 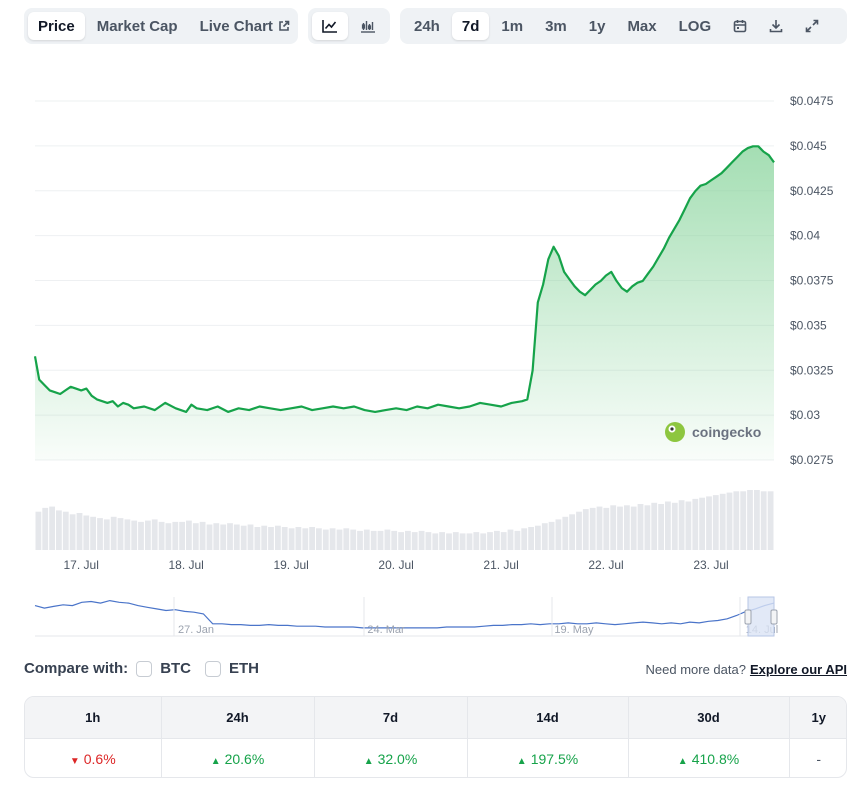 I want to click on range-group: 24h 7d 1m 3m 1y Max LOG, so click(x=623, y=26).